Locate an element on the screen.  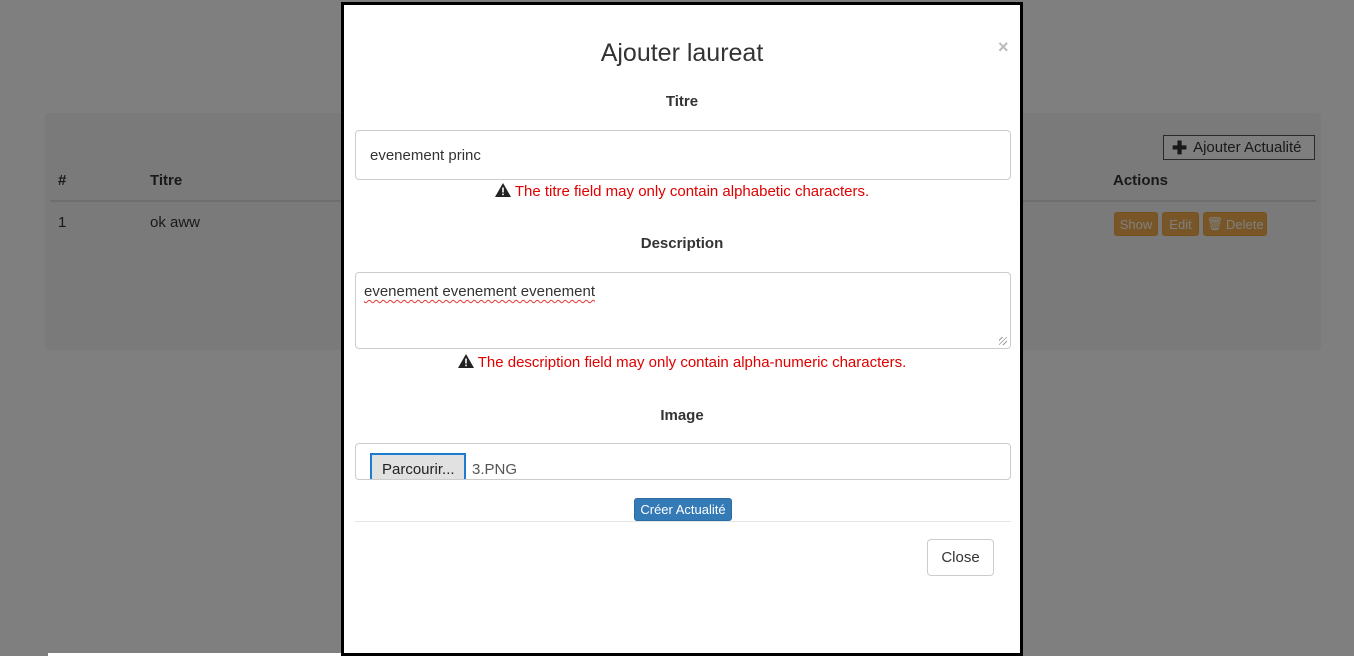
selected-file-name: 3.PNG is located at coordinates (495, 469).